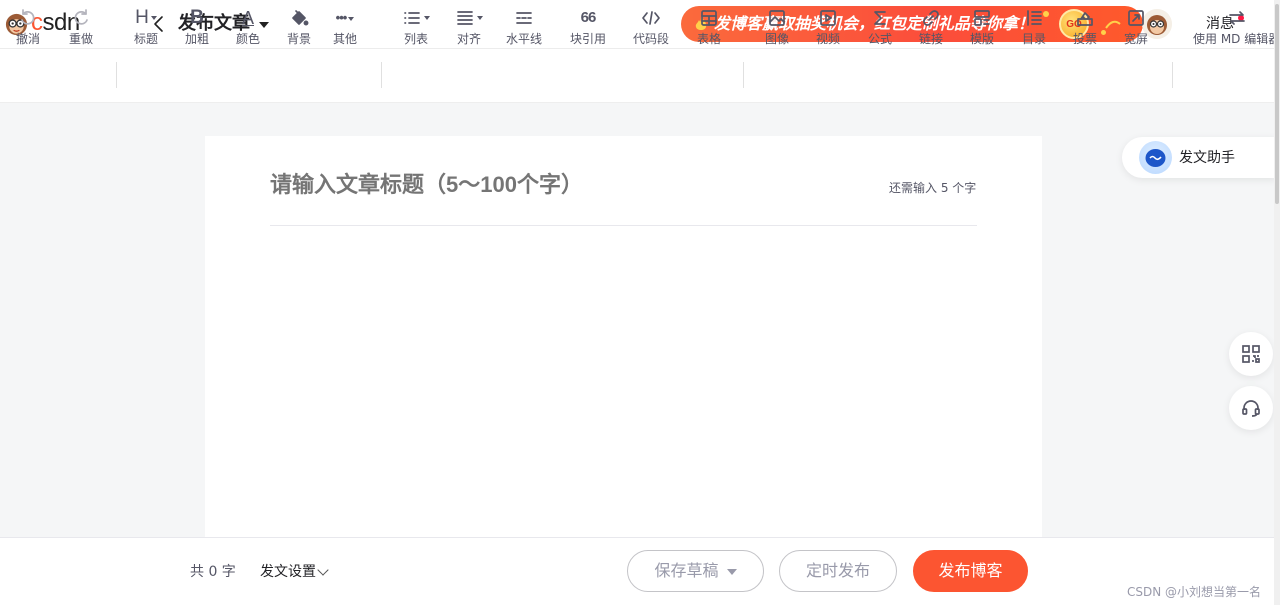  What do you see at coordinates (1085, 19) in the screenshot?
I see `vote-icon` at bounding box center [1085, 19].